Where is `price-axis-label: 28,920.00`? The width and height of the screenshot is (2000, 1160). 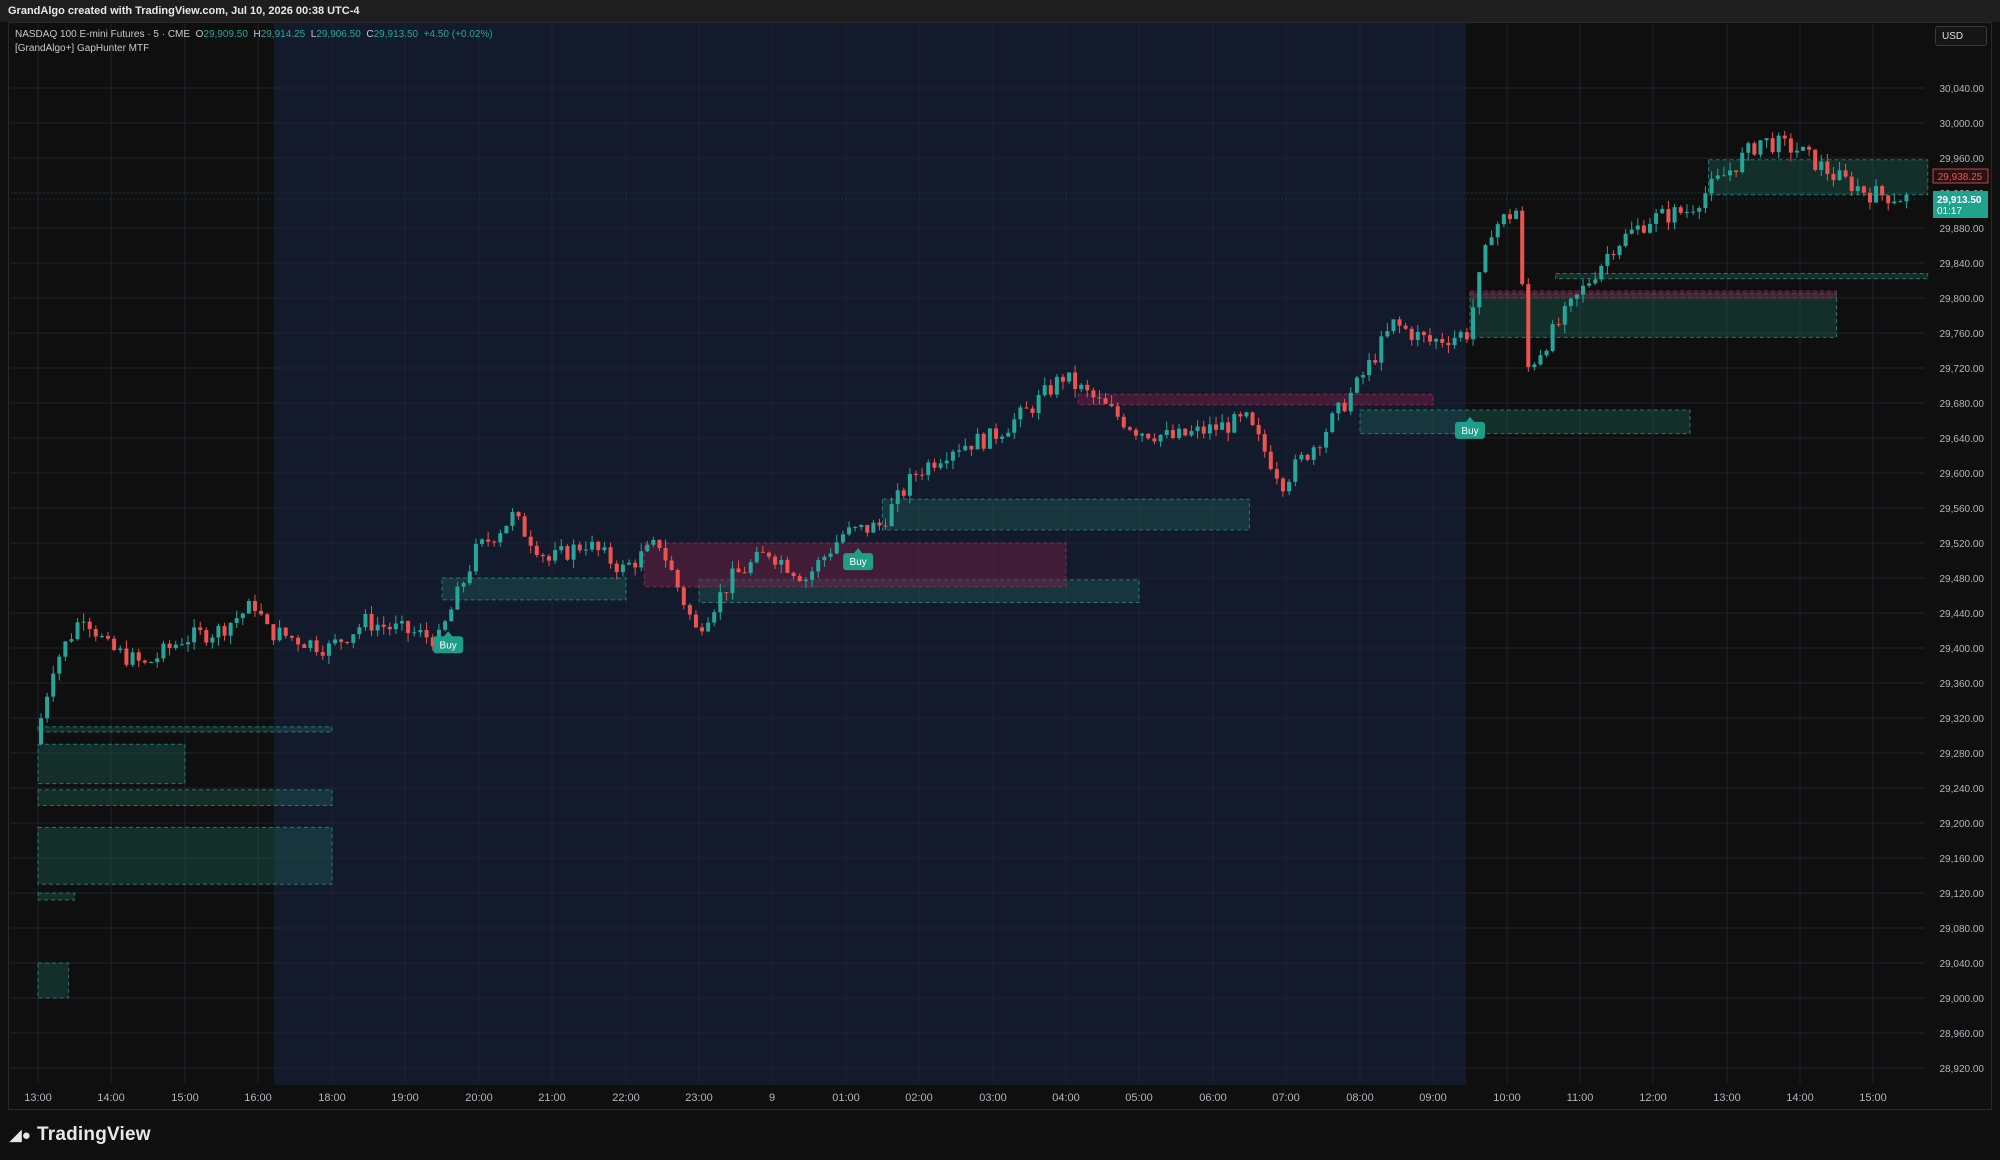 price-axis-label: 28,920.00 is located at coordinates (1962, 1069).